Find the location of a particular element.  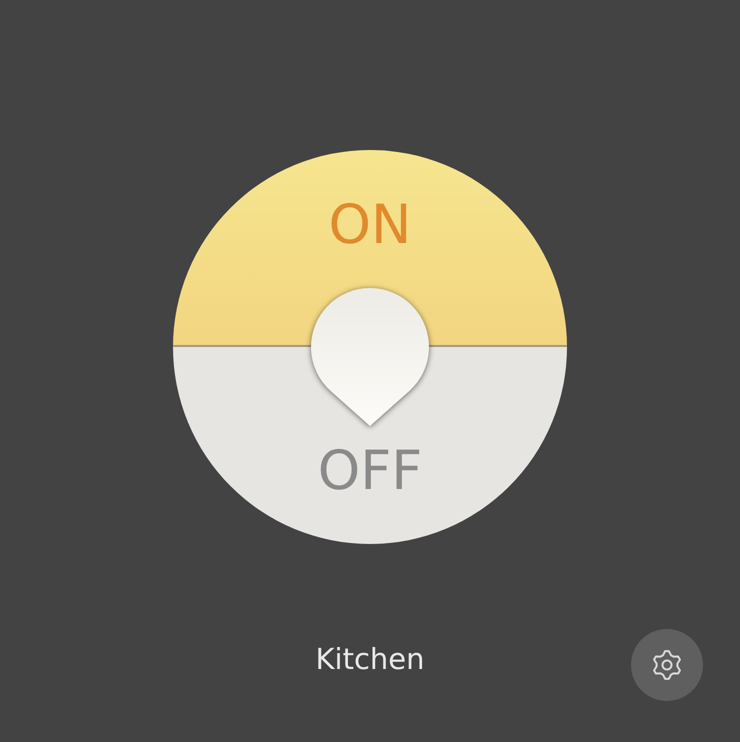

off-label: OFF is located at coordinates (370, 471).